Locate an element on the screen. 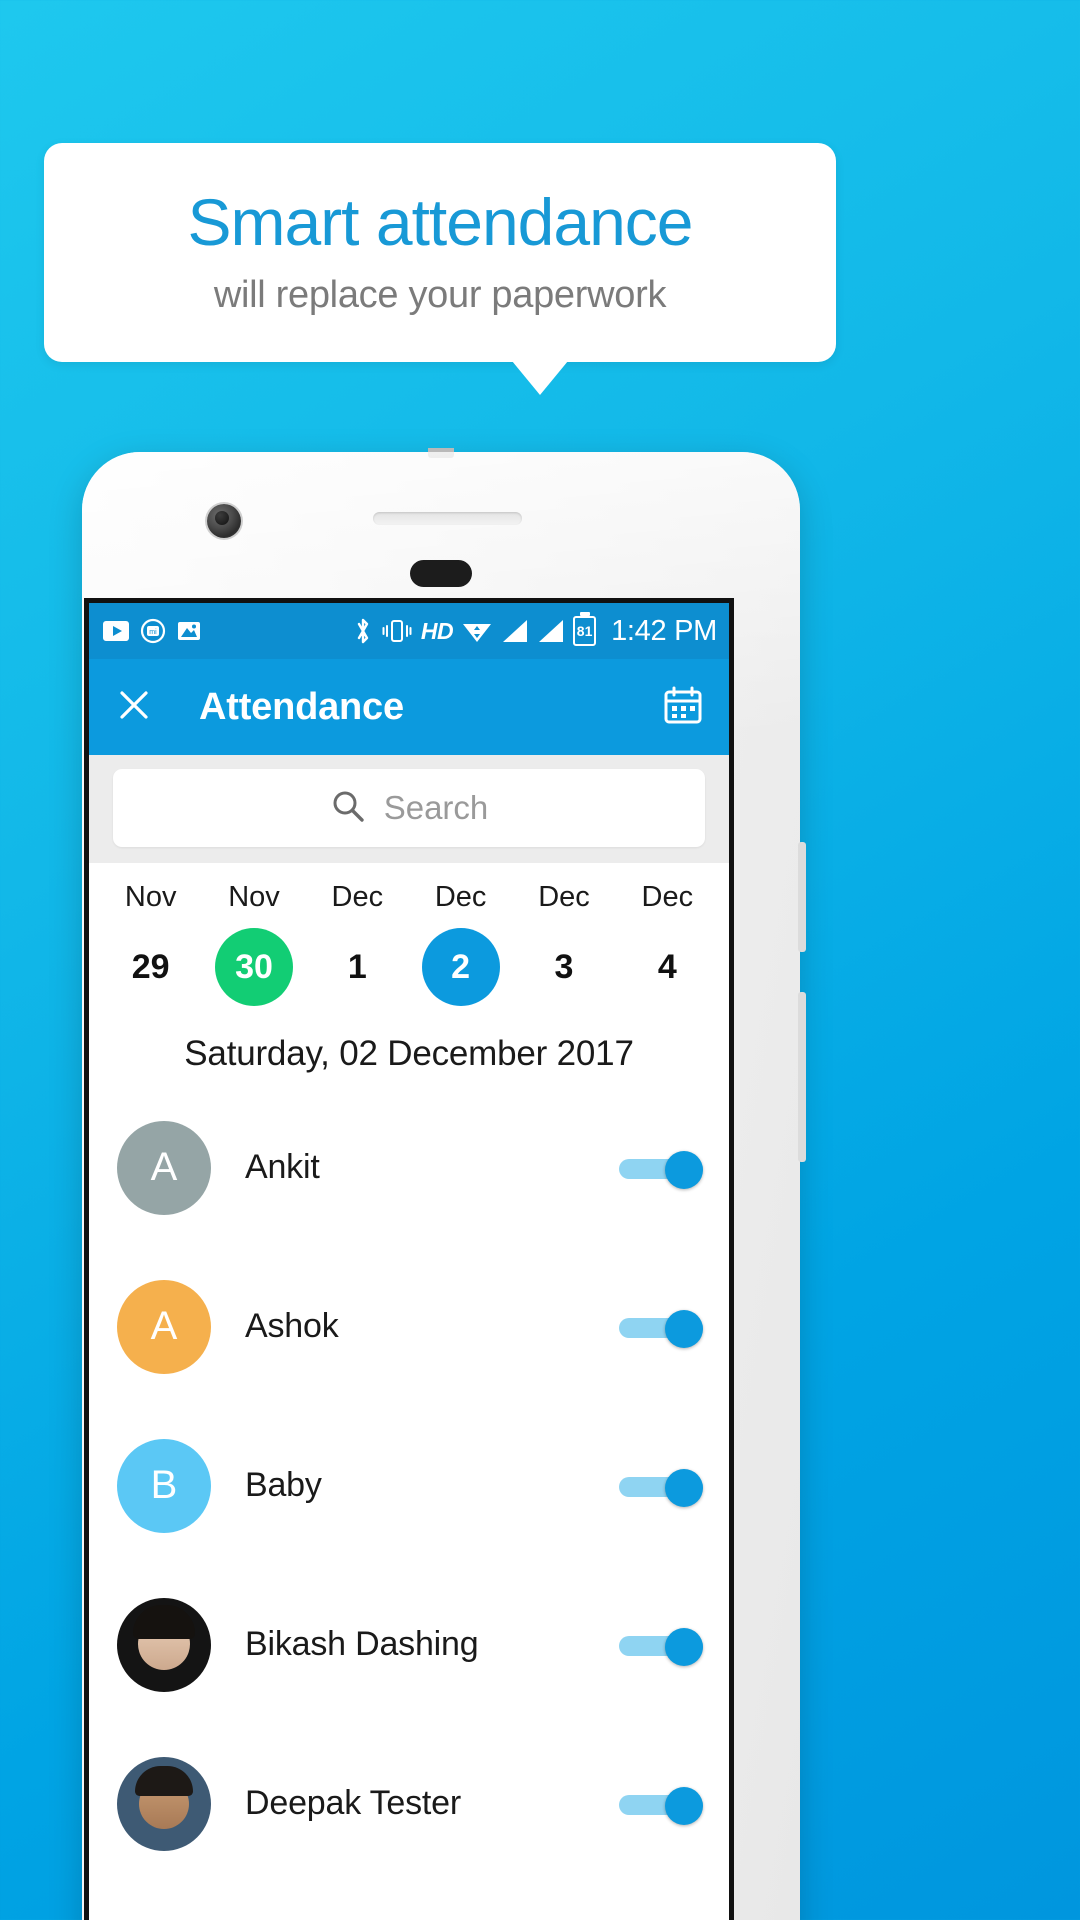 The height and width of the screenshot is (1920, 1080). date-day: 4 is located at coordinates (667, 966).